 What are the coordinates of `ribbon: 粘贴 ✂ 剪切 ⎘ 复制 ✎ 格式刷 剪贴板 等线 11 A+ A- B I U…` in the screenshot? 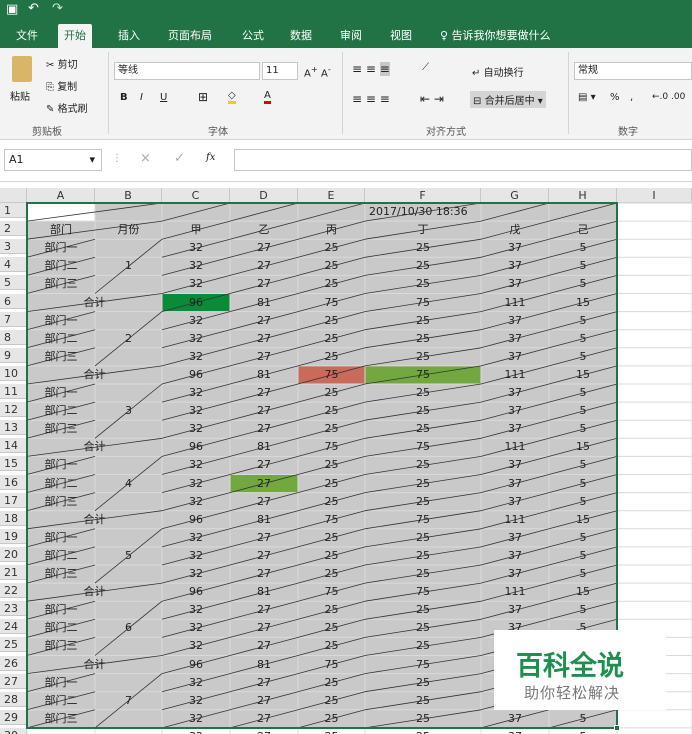 It's located at (346, 94).